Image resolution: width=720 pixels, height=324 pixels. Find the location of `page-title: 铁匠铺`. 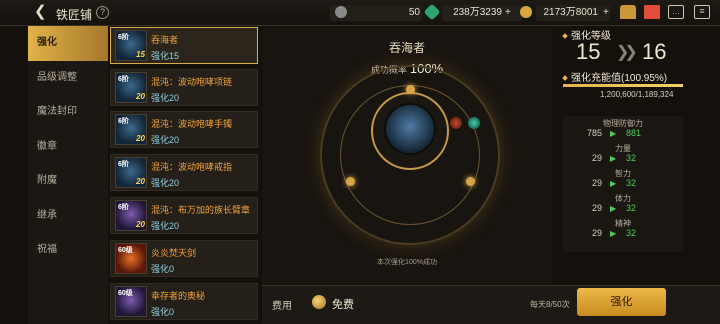

page-title: 铁匠铺 is located at coordinates (74, 15).